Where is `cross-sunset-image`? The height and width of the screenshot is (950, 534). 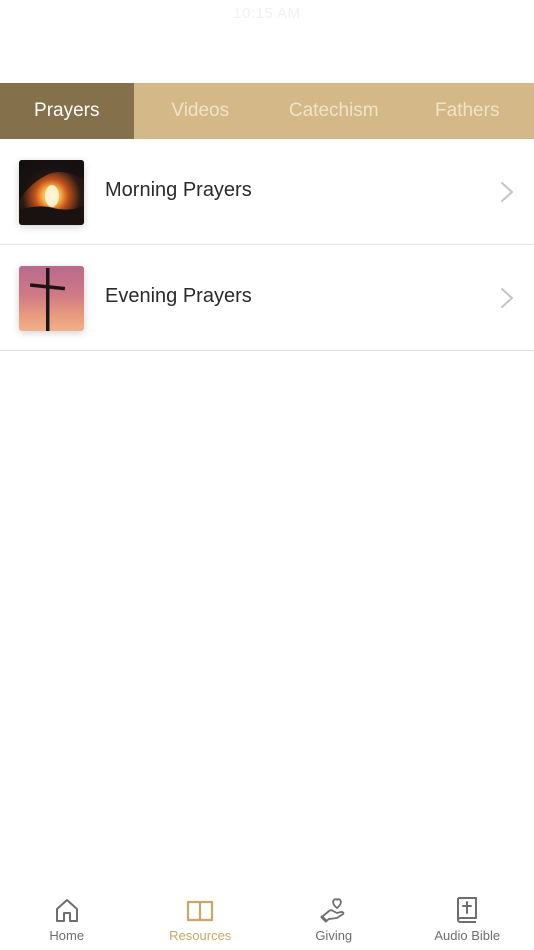 cross-sunset-image is located at coordinates (51, 298).